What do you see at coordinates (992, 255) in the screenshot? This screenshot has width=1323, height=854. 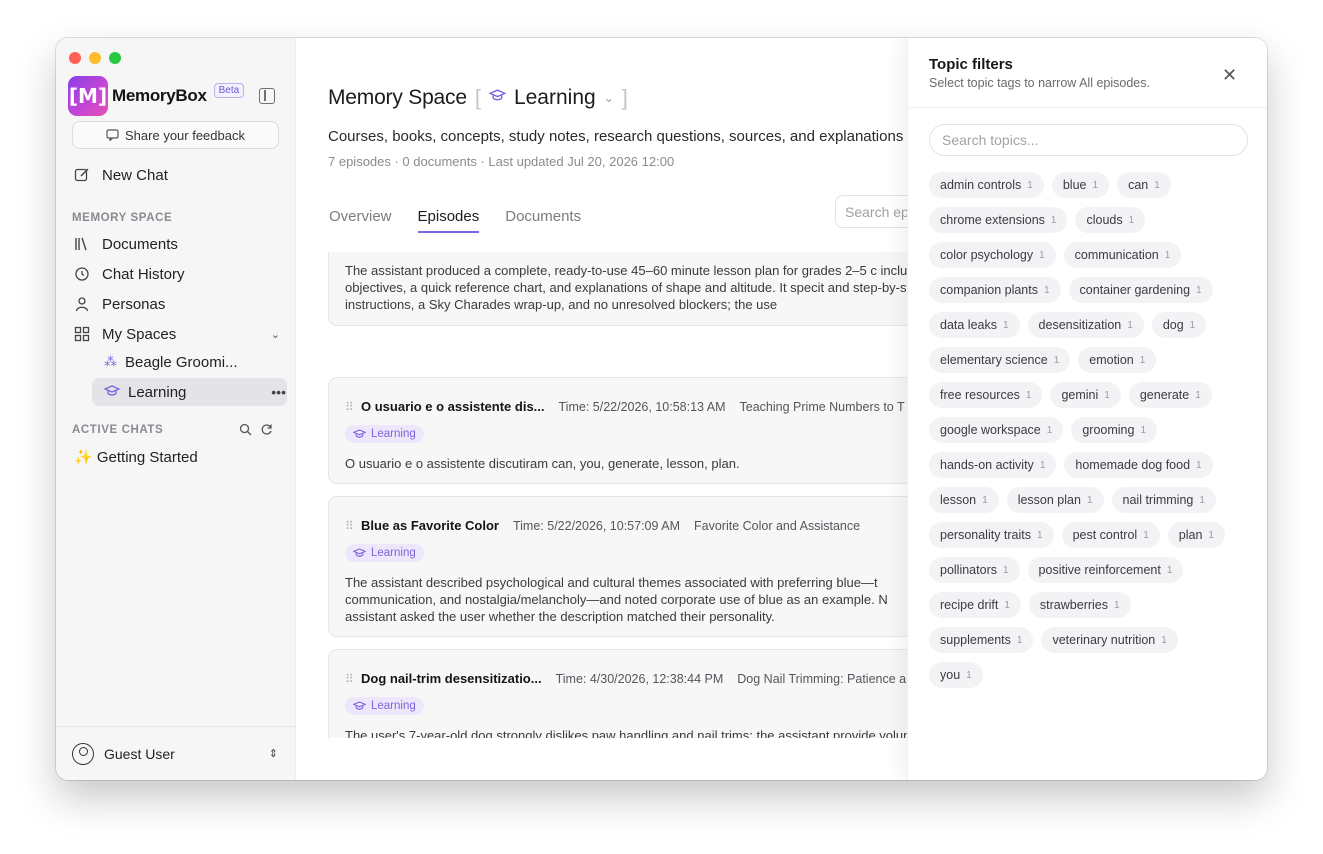 I see `topic-chip: color psychology 1` at bounding box center [992, 255].